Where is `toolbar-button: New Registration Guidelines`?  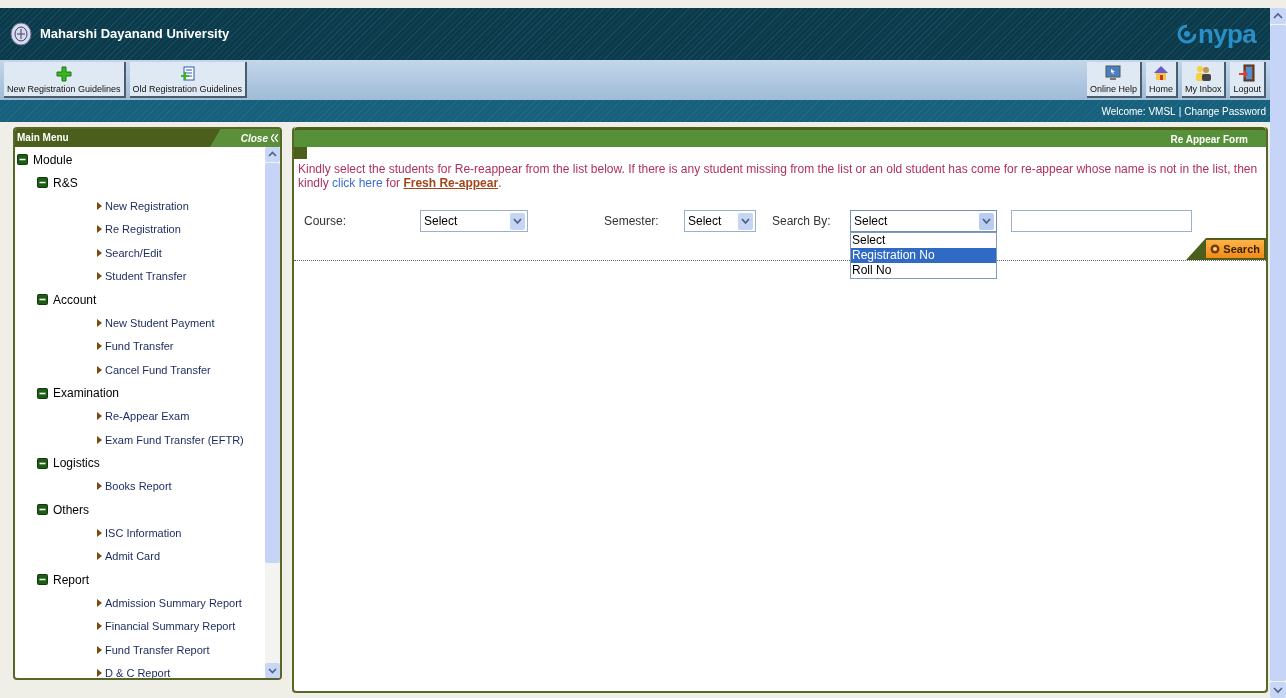 toolbar-button: New Registration Guidelines is located at coordinates (65, 80).